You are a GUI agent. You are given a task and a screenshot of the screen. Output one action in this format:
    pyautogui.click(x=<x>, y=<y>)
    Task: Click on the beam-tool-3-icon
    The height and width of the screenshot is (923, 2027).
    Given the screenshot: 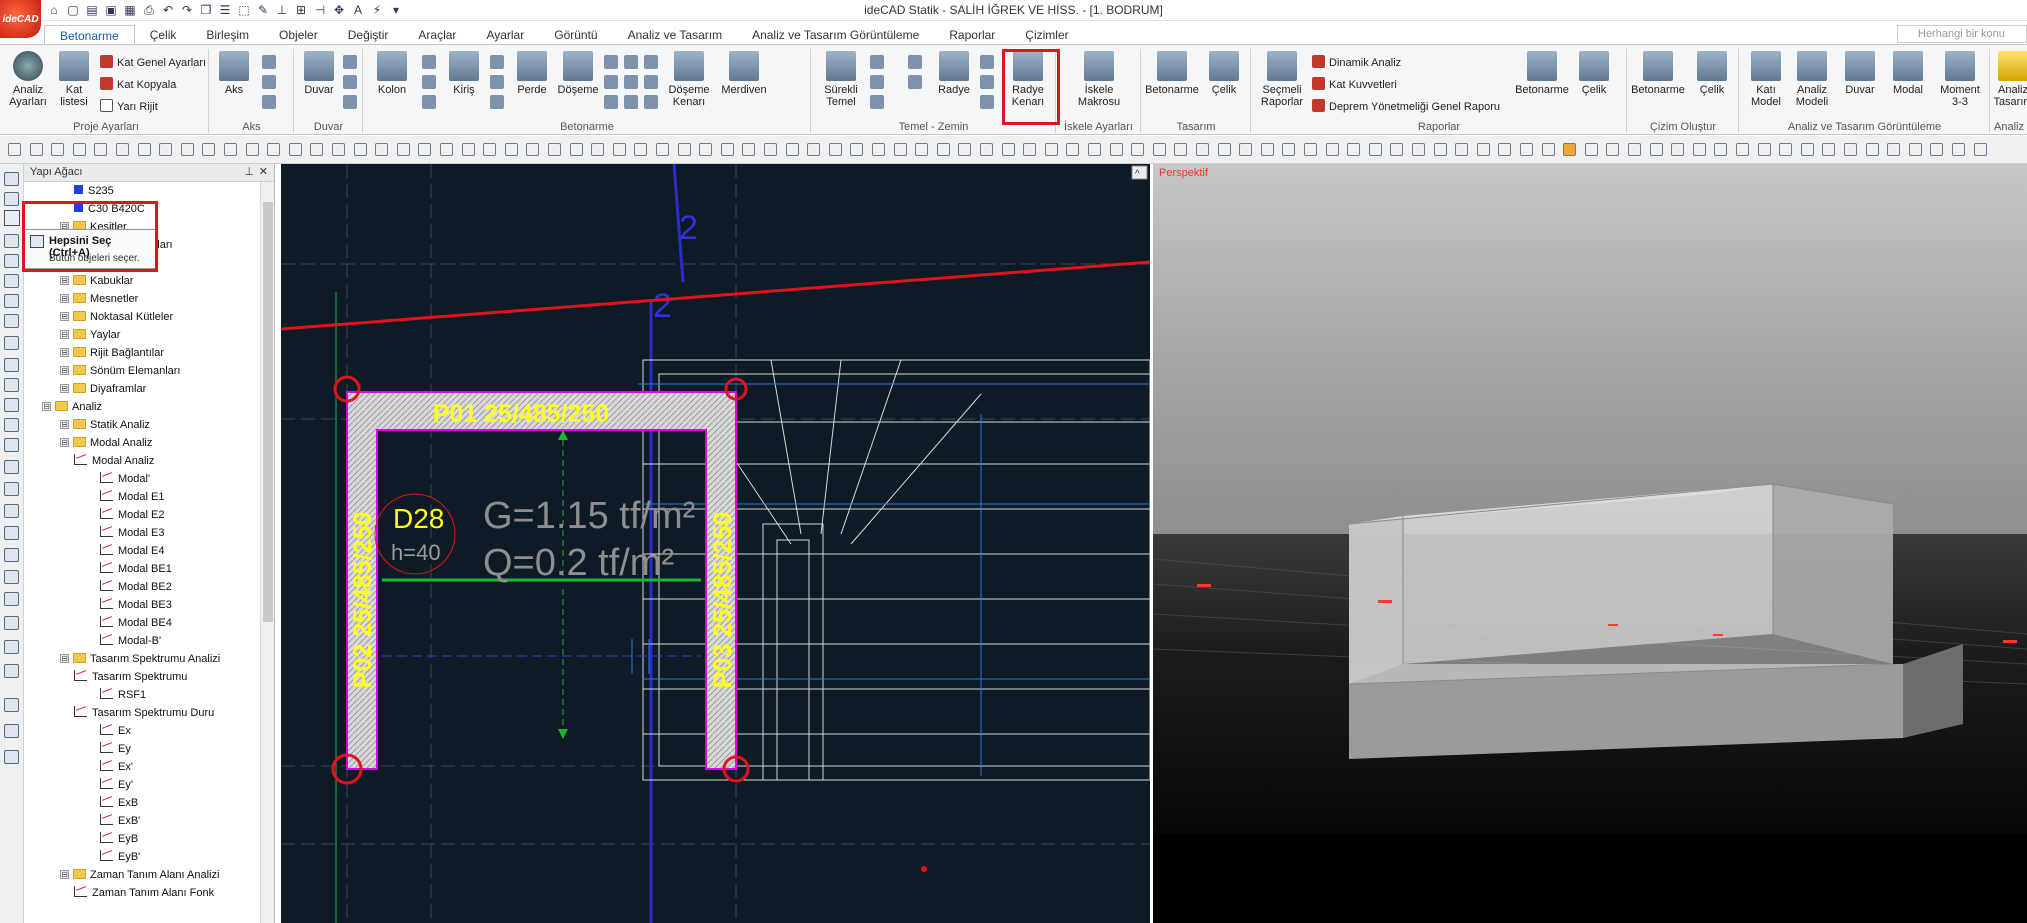 What is the action you would take?
    pyautogui.click(x=497, y=102)
    